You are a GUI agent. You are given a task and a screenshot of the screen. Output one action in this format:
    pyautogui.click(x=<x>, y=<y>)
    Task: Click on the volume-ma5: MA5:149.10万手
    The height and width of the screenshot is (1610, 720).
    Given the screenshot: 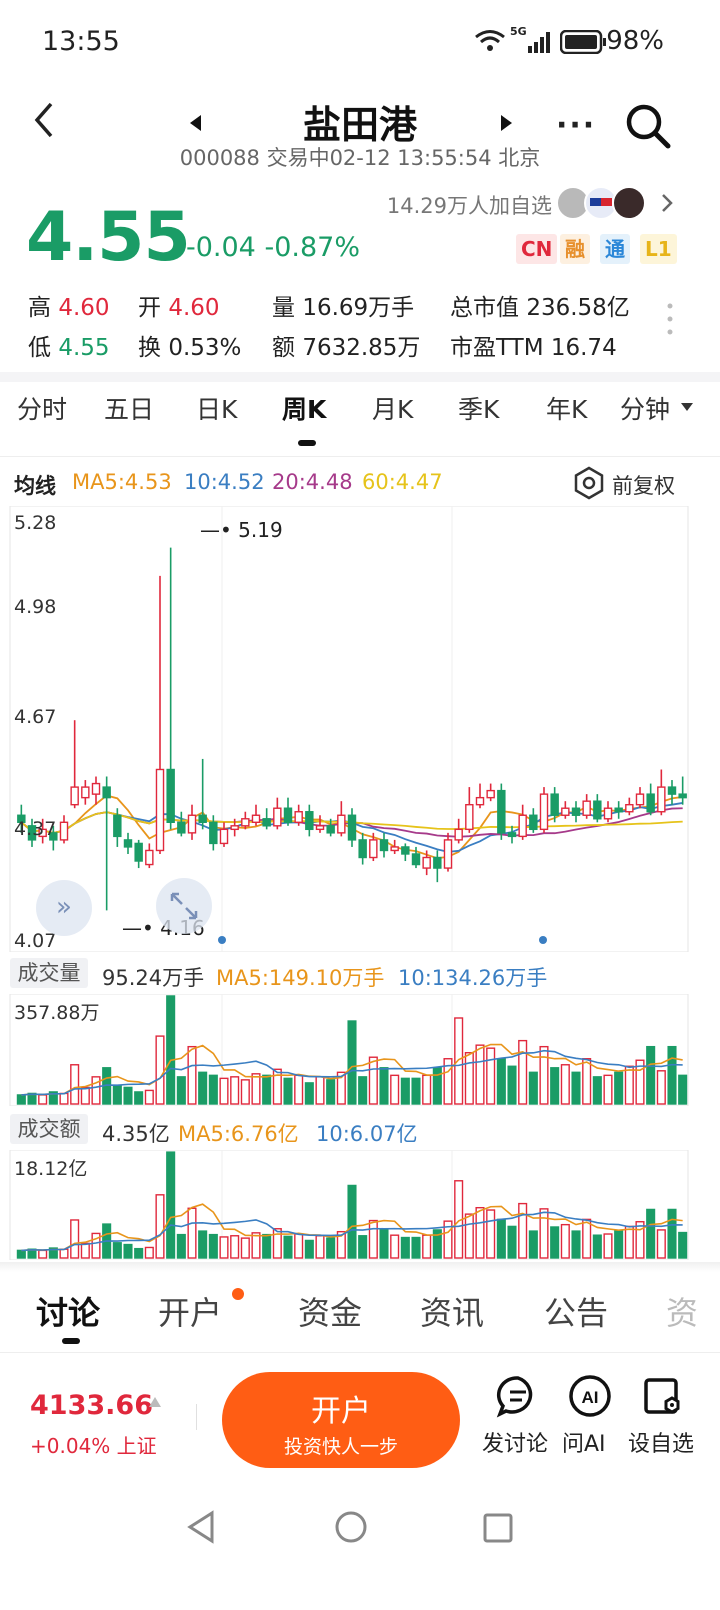 What is the action you would take?
    pyautogui.click(x=300, y=978)
    